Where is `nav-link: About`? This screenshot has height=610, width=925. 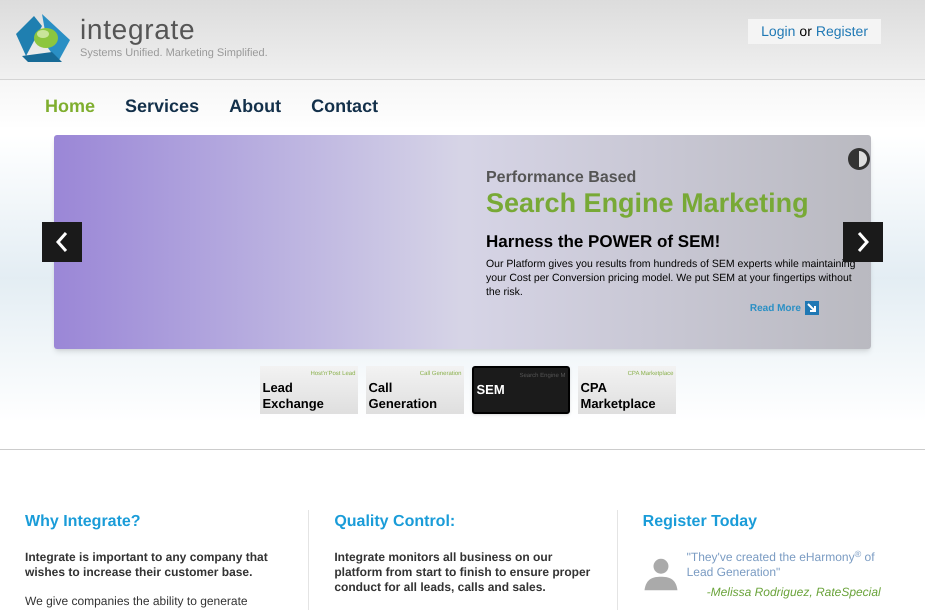 nav-link: About is located at coordinates (255, 106).